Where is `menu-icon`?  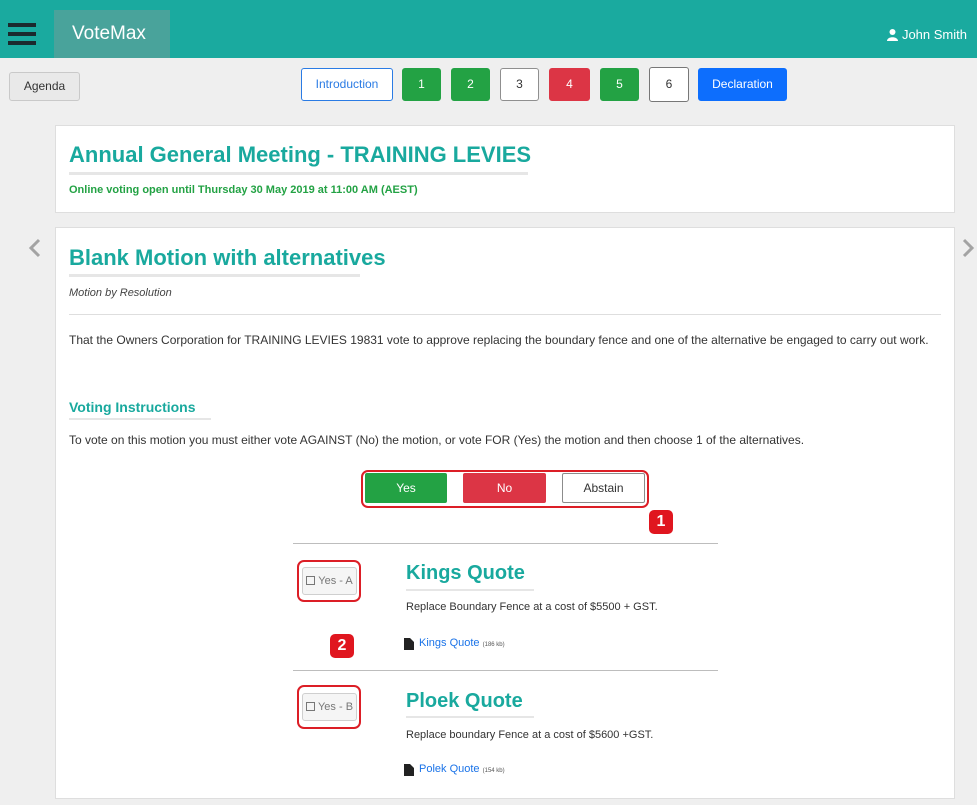
menu-icon is located at coordinates (22, 34).